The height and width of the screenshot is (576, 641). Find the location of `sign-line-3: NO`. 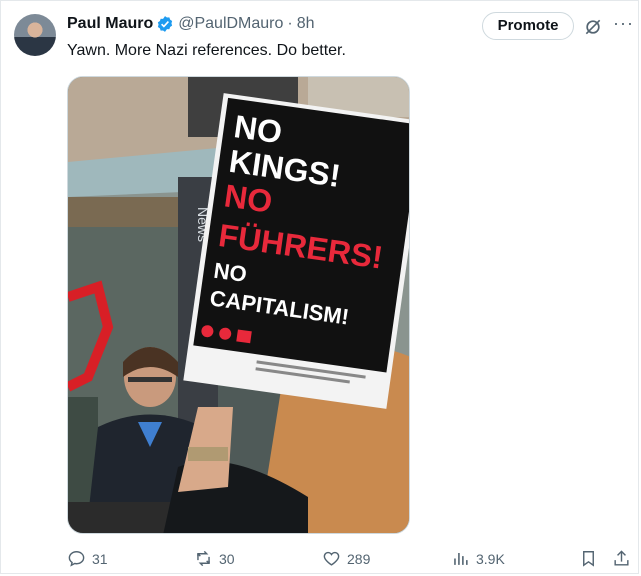

sign-line-3: NO is located at coordinates (248, 198).